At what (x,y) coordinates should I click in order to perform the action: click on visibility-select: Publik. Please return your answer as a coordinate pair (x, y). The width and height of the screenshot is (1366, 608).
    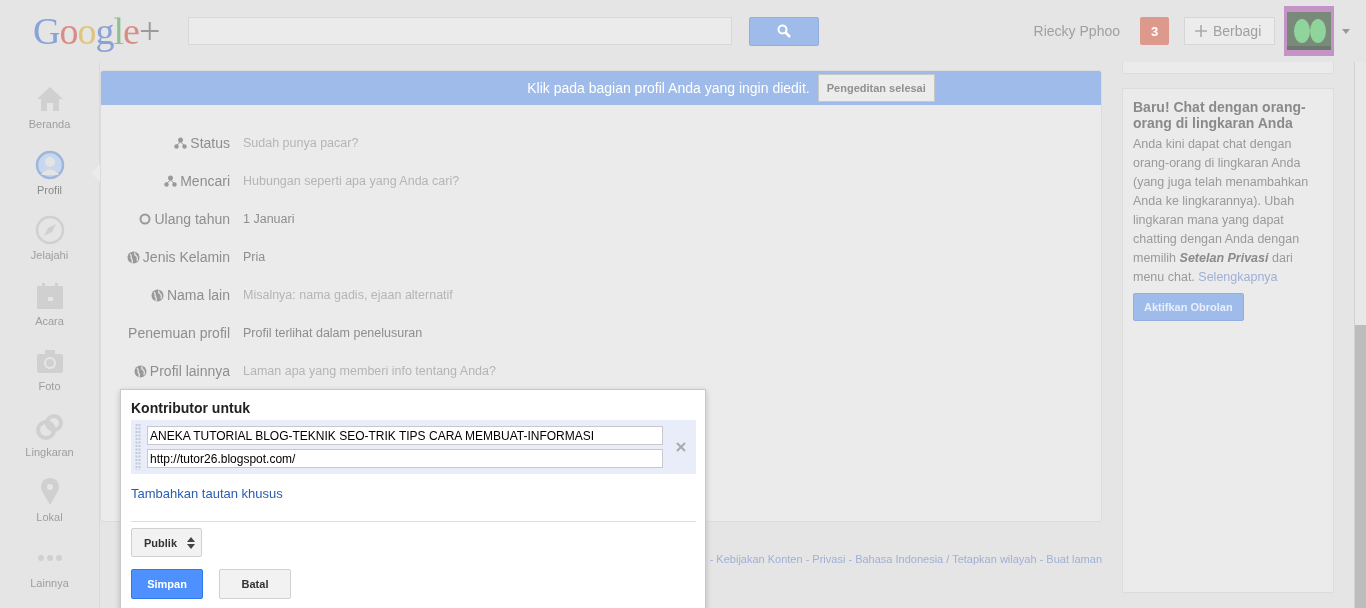
    Looking at the image, I should click on (166, 542).